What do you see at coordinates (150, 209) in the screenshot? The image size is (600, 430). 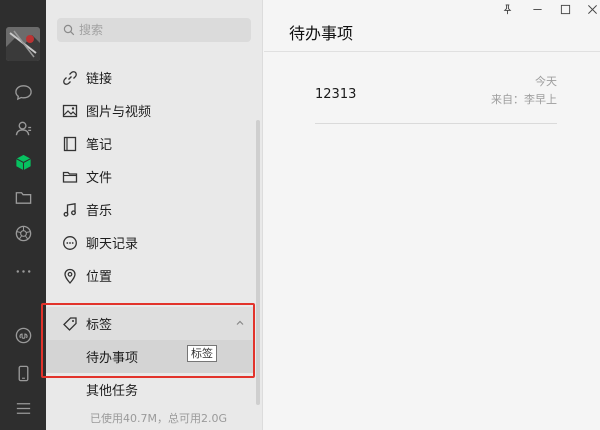 I see `sidebar-item-music: 音乐` at bounding box center [150, 209].